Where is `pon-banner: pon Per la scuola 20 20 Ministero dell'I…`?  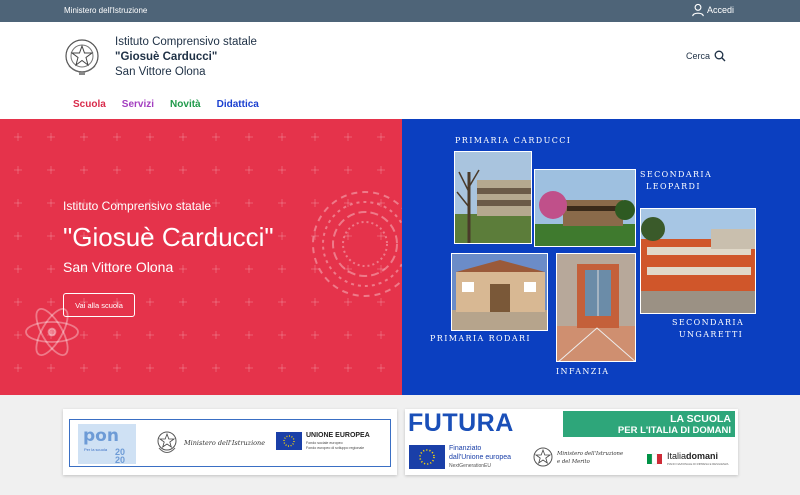
pon-banner: pon Per la scuola 20 20 Ministero dell'I… is located at coordinates (230, 442).